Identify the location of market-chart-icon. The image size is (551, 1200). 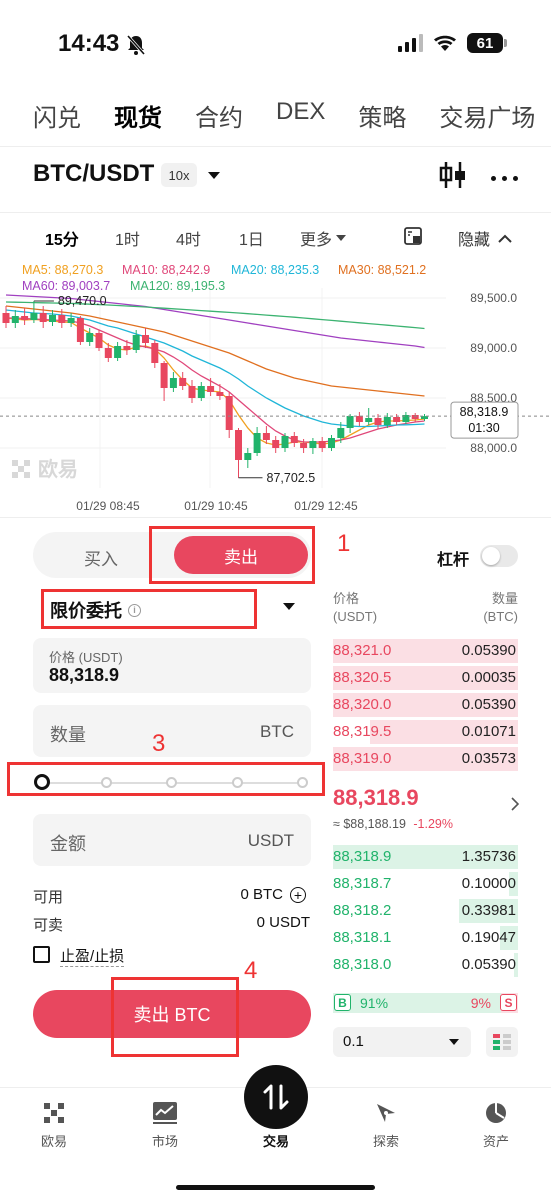
(165, 1113).